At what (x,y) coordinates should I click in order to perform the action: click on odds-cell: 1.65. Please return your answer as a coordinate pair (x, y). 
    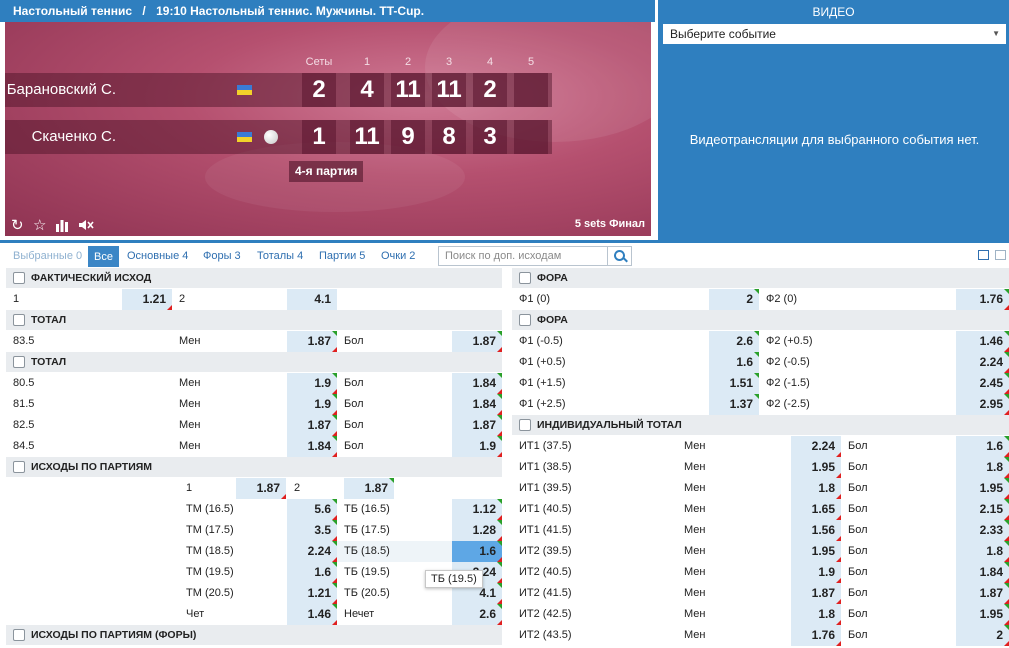
    Looking at the image, I should click on (816, 509).